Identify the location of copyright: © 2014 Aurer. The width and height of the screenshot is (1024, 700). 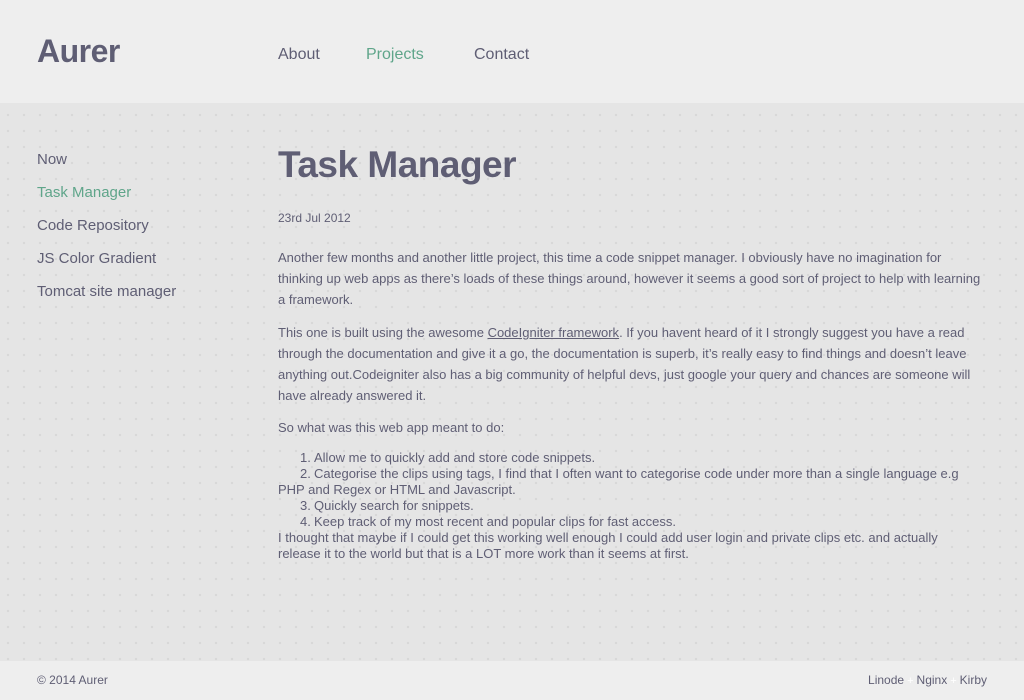
(72, 680).